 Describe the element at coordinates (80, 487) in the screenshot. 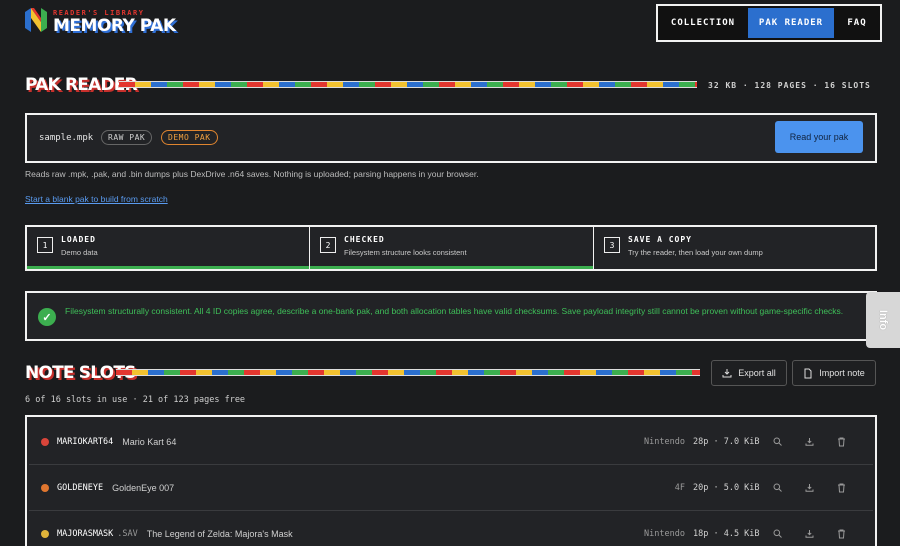

I see `slot-code: GOLDENEYE` at that location.